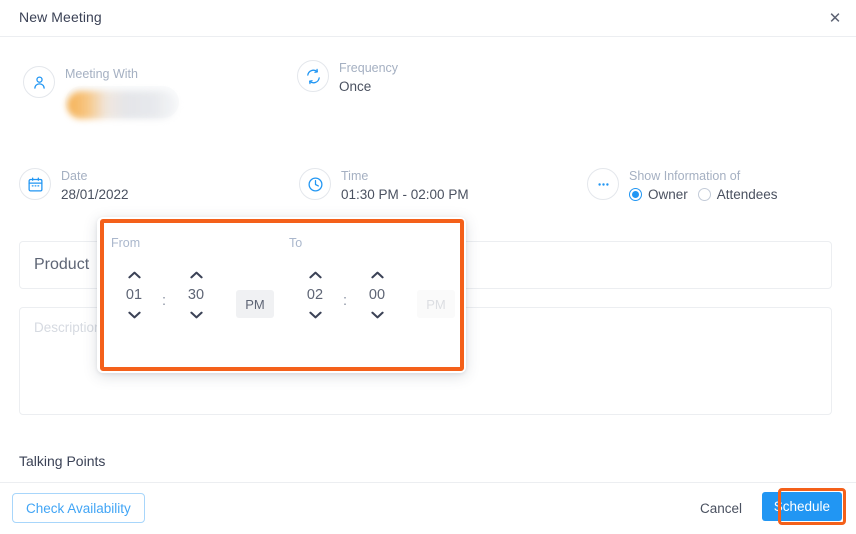 The width and height of the screenshot is (856, 534). What do you see at coordinates (635, 194) in the screenshot?
I see `radio-indicator-owner` at bounding box center [635, 194].